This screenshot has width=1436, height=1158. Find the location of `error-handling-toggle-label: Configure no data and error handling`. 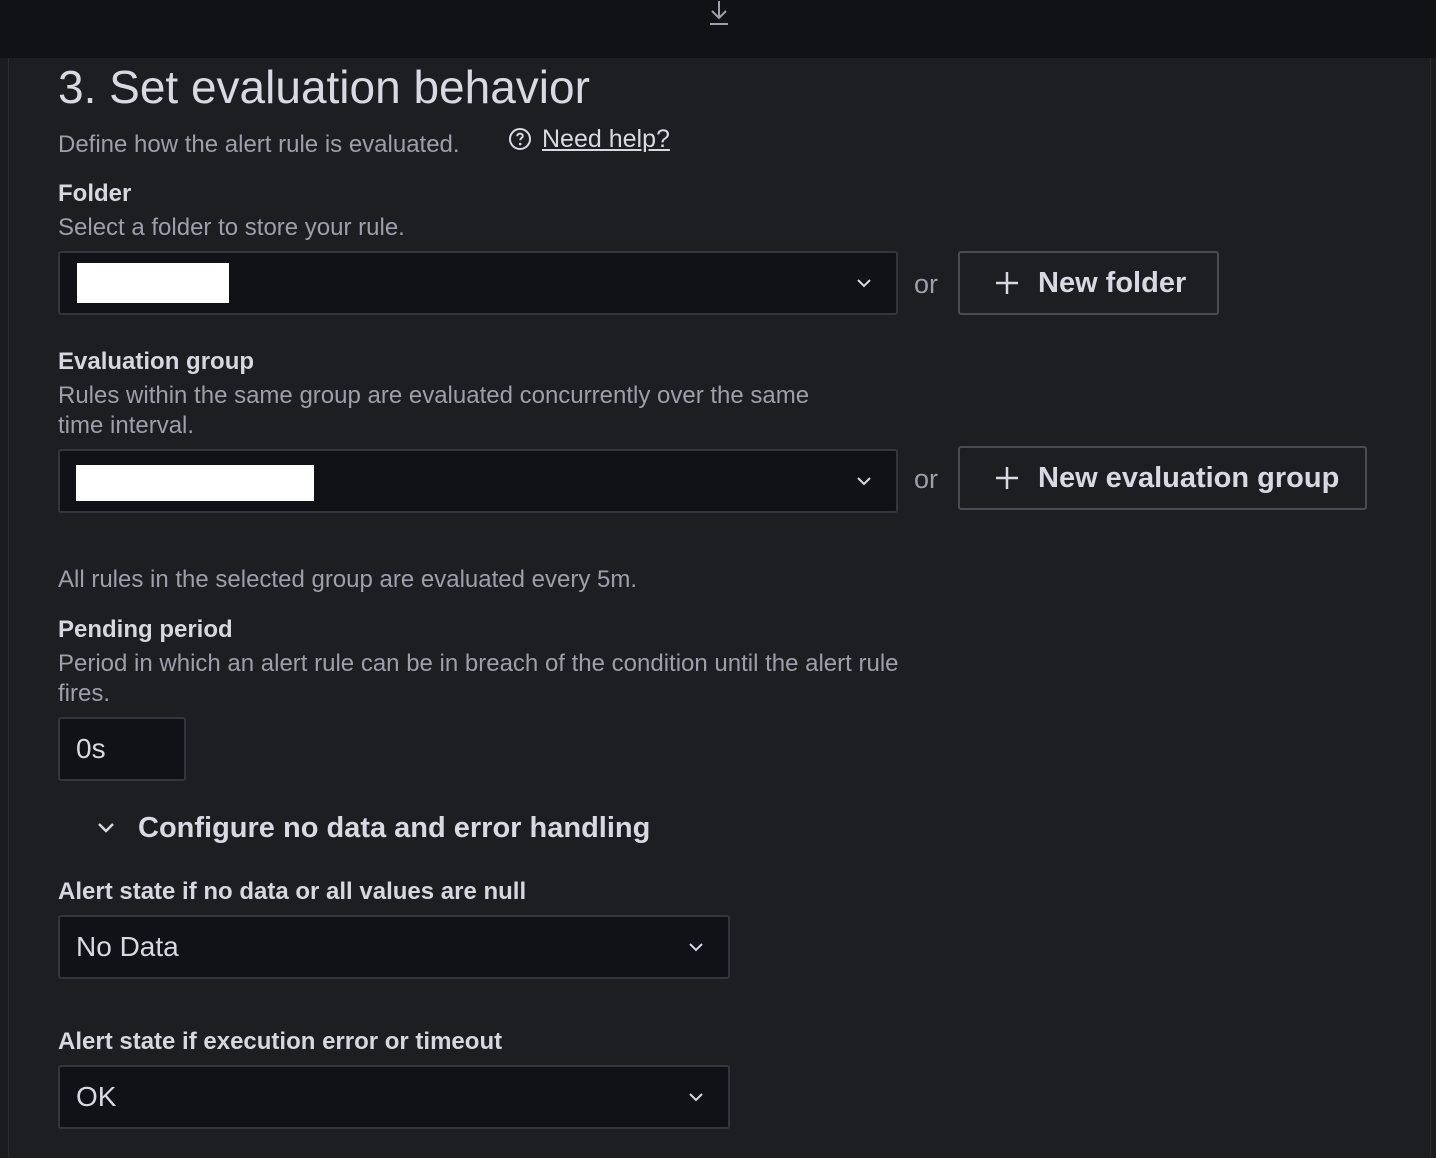

error-handling-toggle-label: Configure no data and error handling is located at coordinates (394, 828).